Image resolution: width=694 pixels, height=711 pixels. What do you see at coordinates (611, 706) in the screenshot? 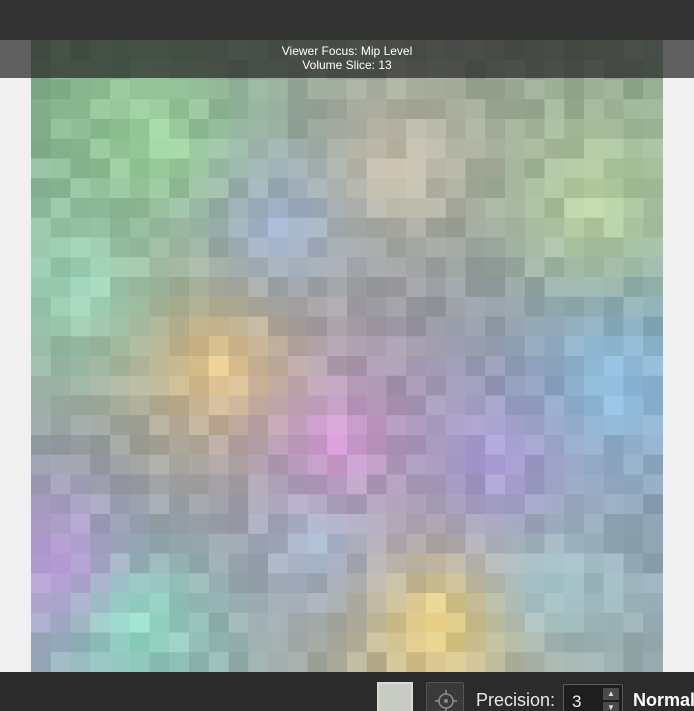
I see `spin-down-icon: ▼` at bounding box center [611, 706].